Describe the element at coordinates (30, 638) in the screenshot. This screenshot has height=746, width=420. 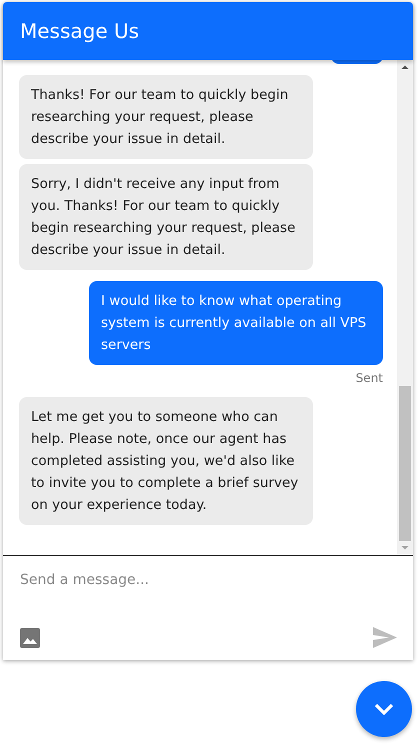
I see `image-icon` at that location.